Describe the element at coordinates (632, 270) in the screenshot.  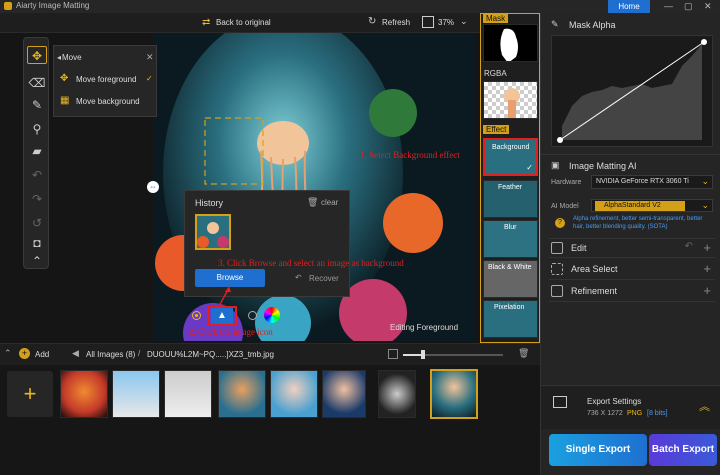
I see `area-select-section: Area Select +` at that location.